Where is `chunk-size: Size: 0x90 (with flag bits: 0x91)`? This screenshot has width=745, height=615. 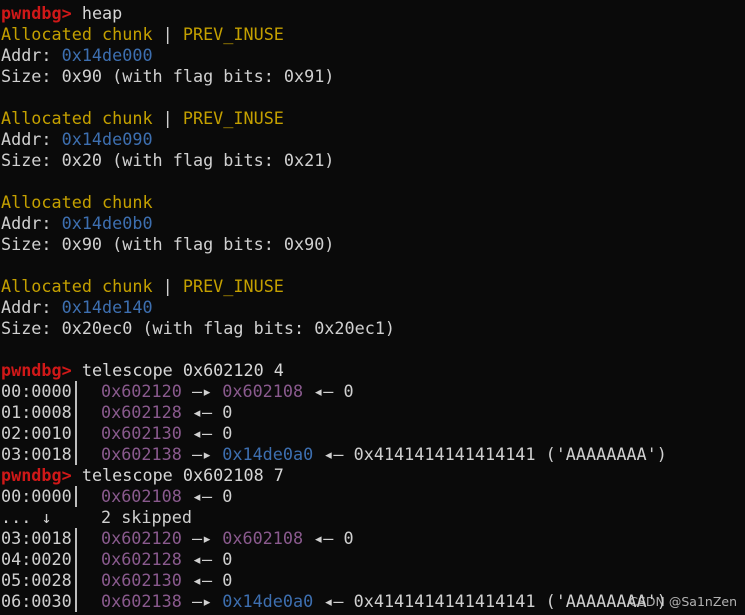
chunk-size: Size: 0x90 (with flag bits: 0x91) is located at coordinates (334, 76).